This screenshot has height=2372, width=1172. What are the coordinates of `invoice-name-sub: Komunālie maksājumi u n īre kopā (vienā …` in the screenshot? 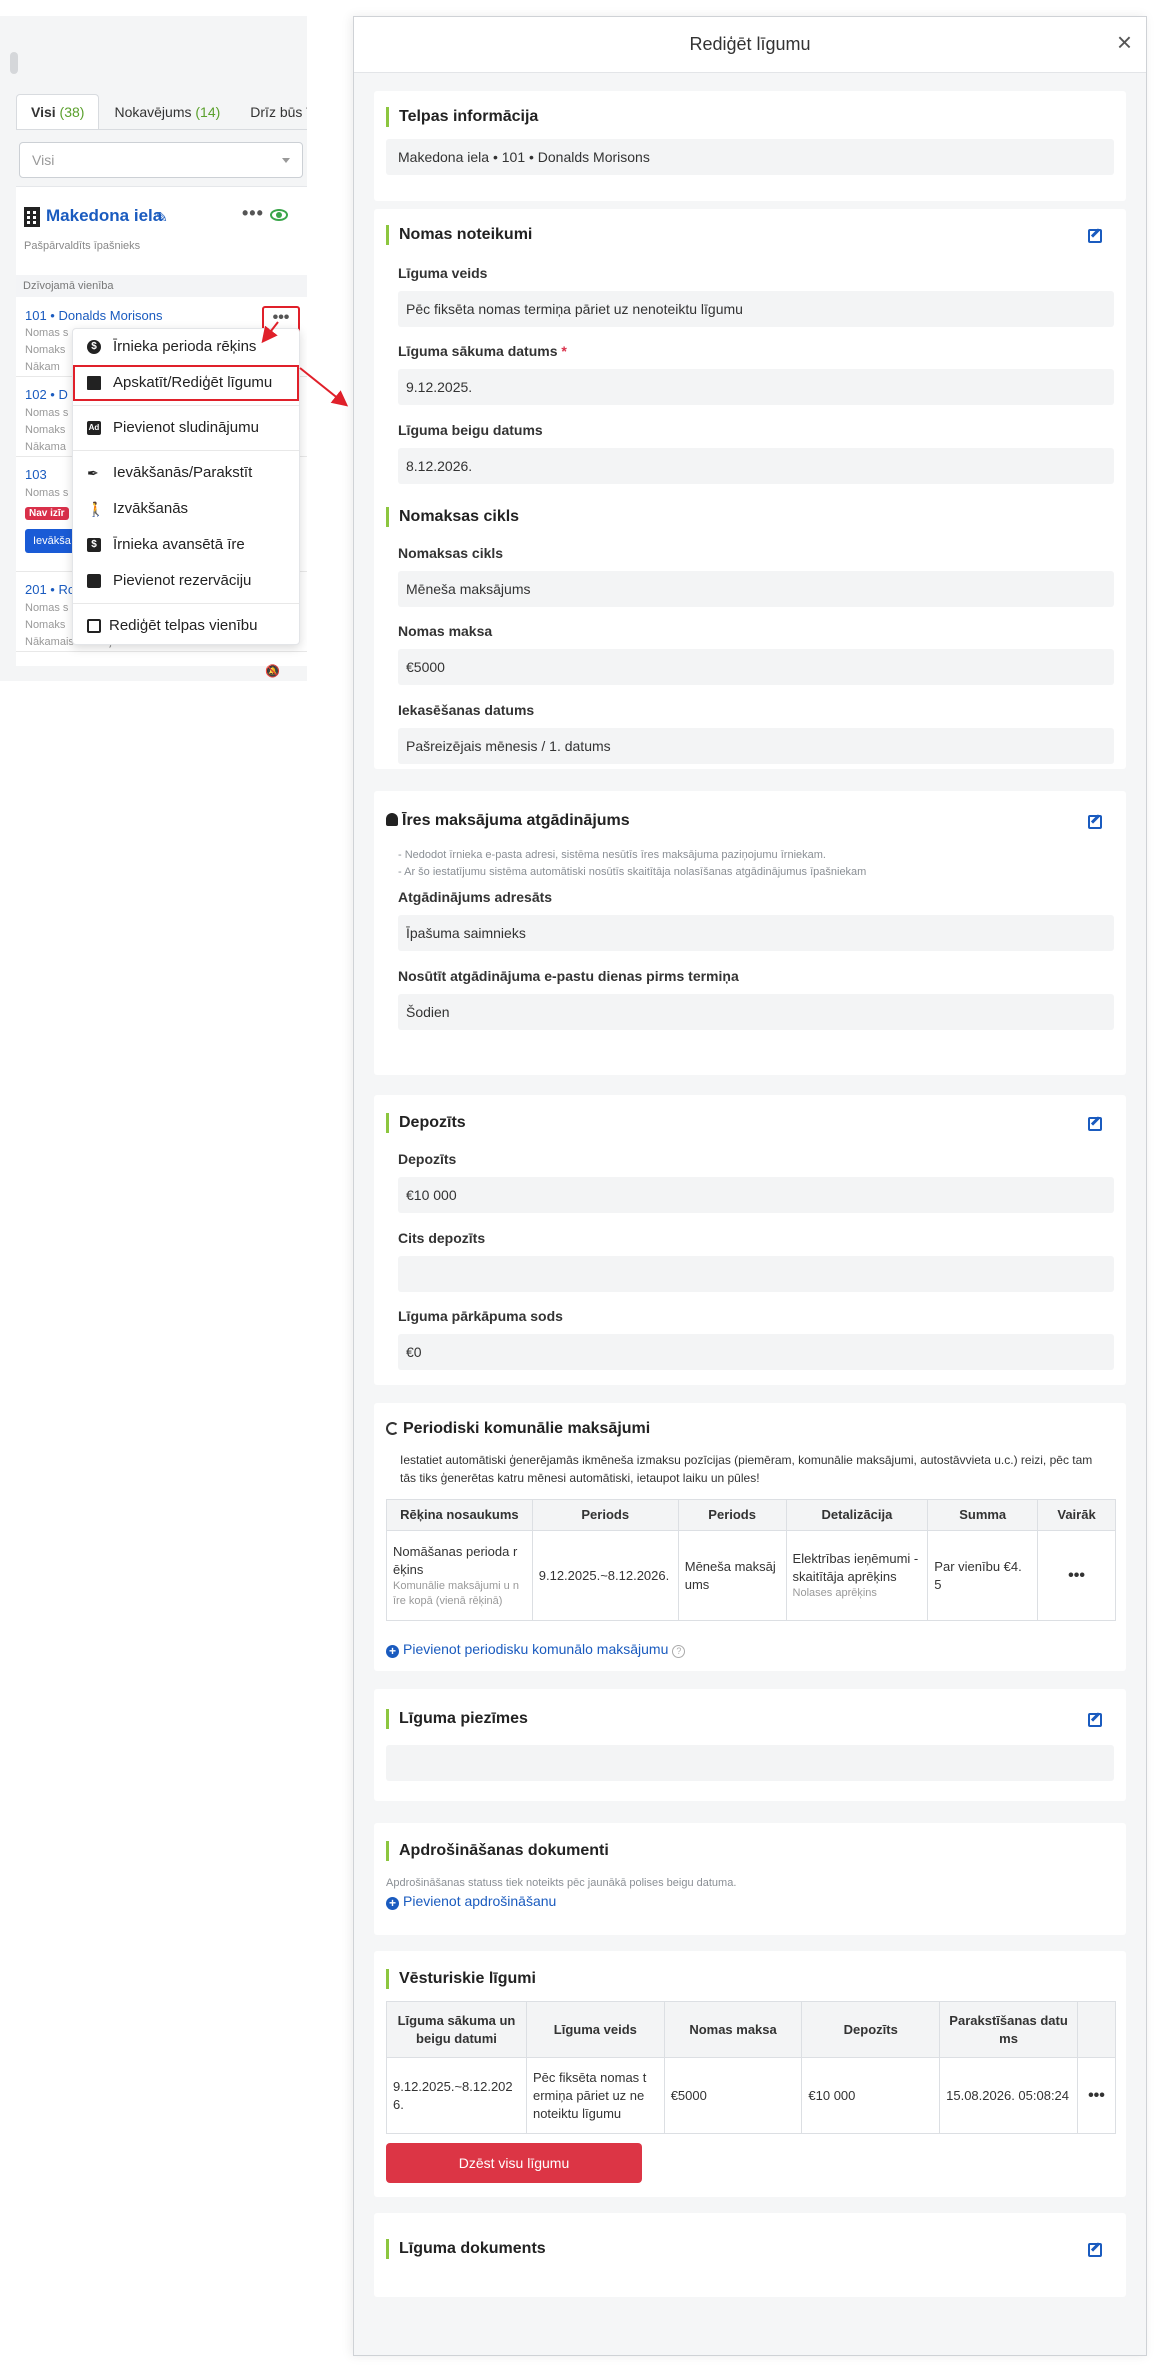 It's located at (456, 1593).